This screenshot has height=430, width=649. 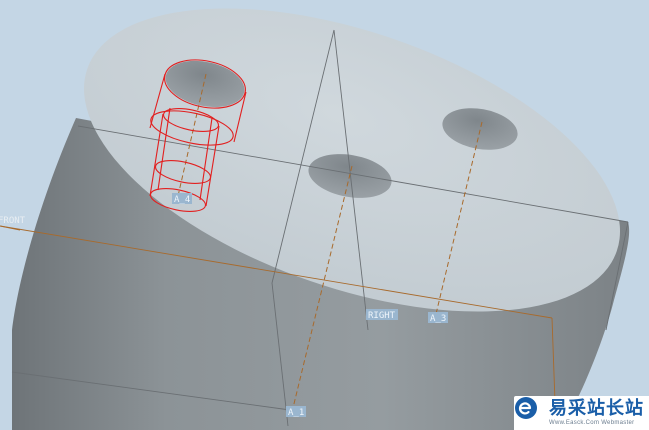 I want to click on a3-axis-text: A_3, so click(x=438, y=319).